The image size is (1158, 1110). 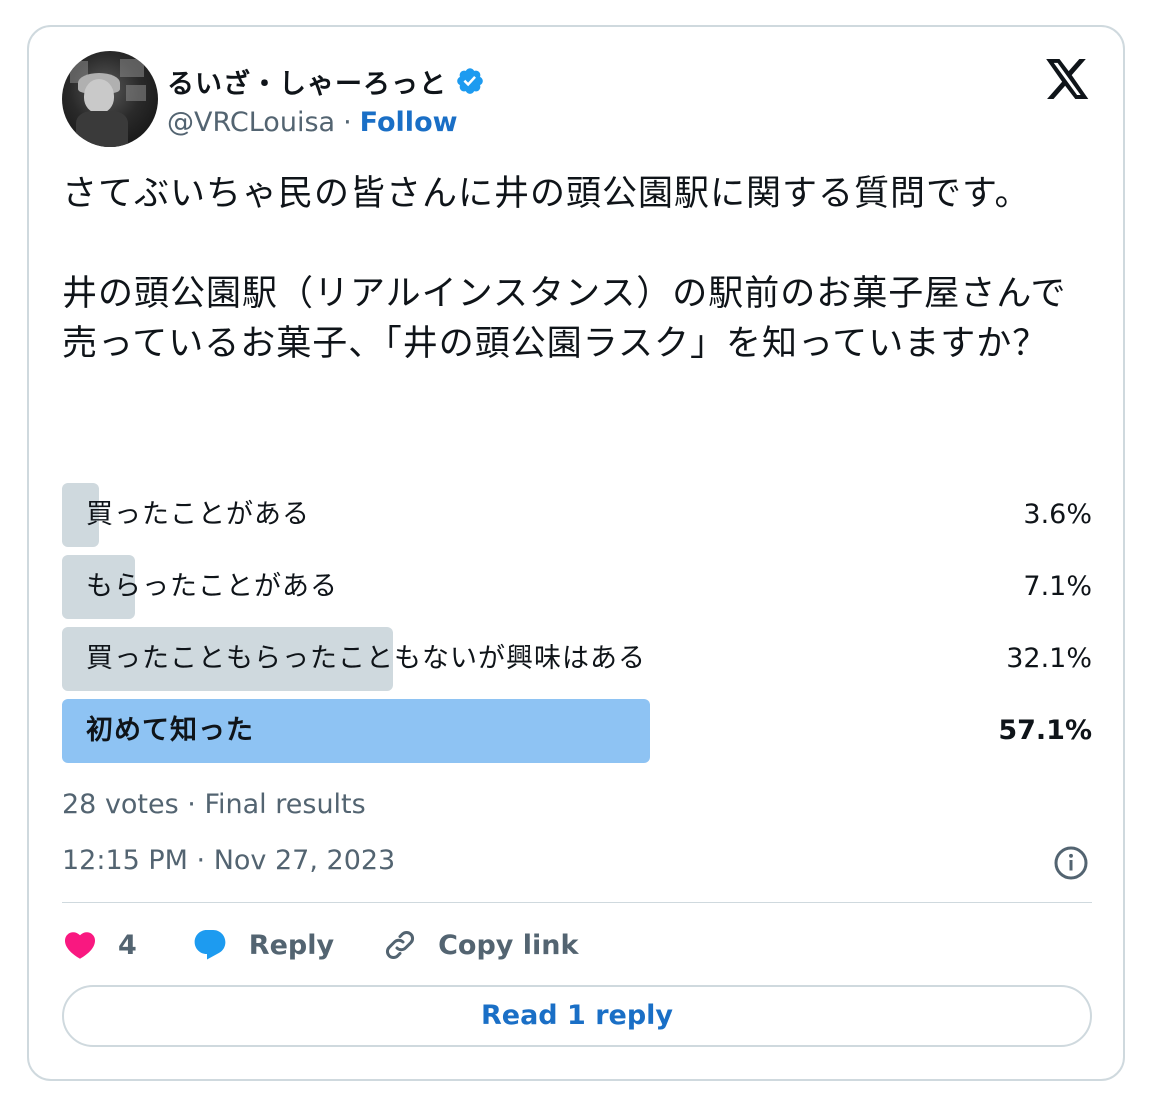 I want to click on like-count: 4, so click(x=127, y=945).